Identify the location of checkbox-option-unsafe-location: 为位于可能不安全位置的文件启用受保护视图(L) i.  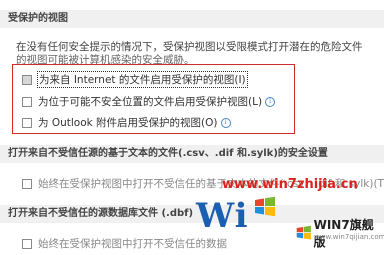
(149, 101).